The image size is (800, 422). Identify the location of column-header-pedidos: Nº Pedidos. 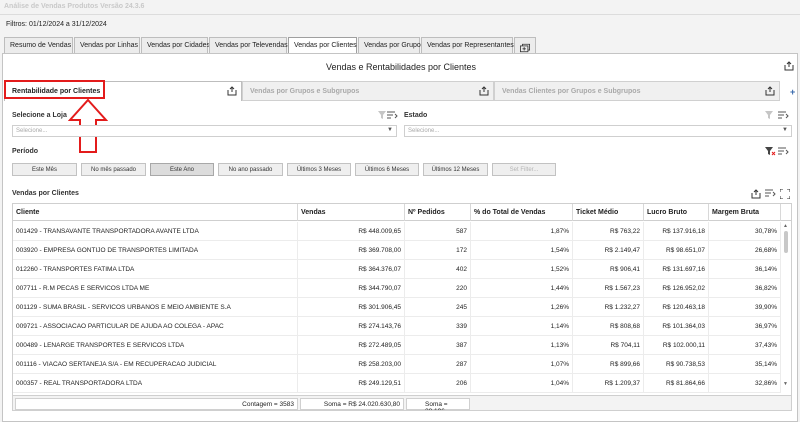
(438, 212).